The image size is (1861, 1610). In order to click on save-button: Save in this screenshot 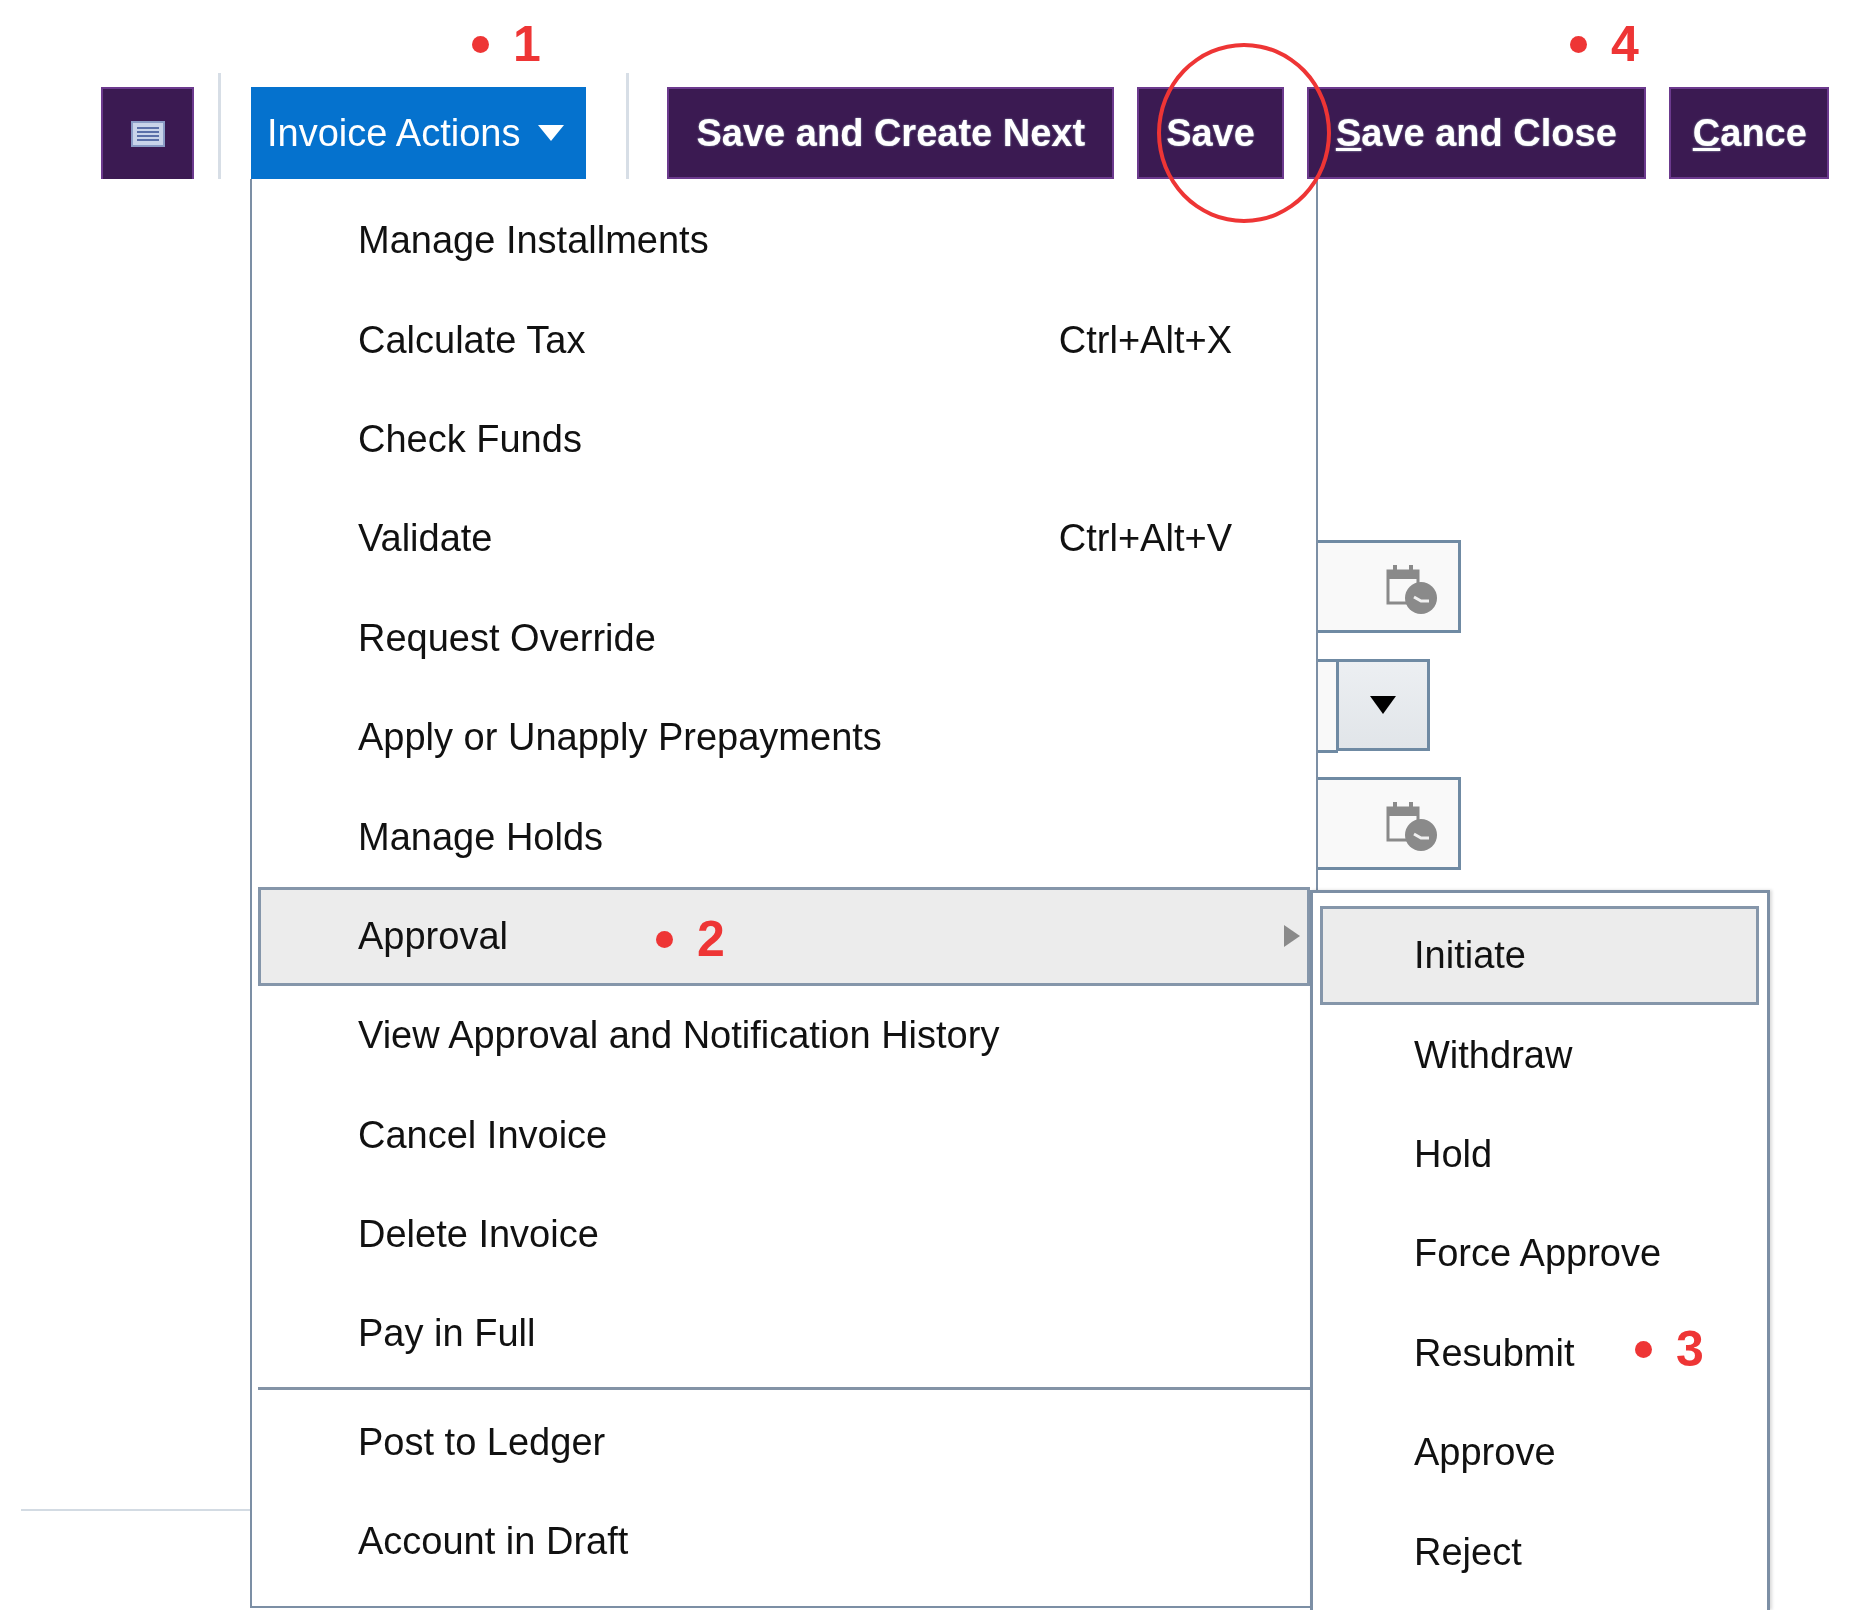, I will do `click(1210, 133)`.